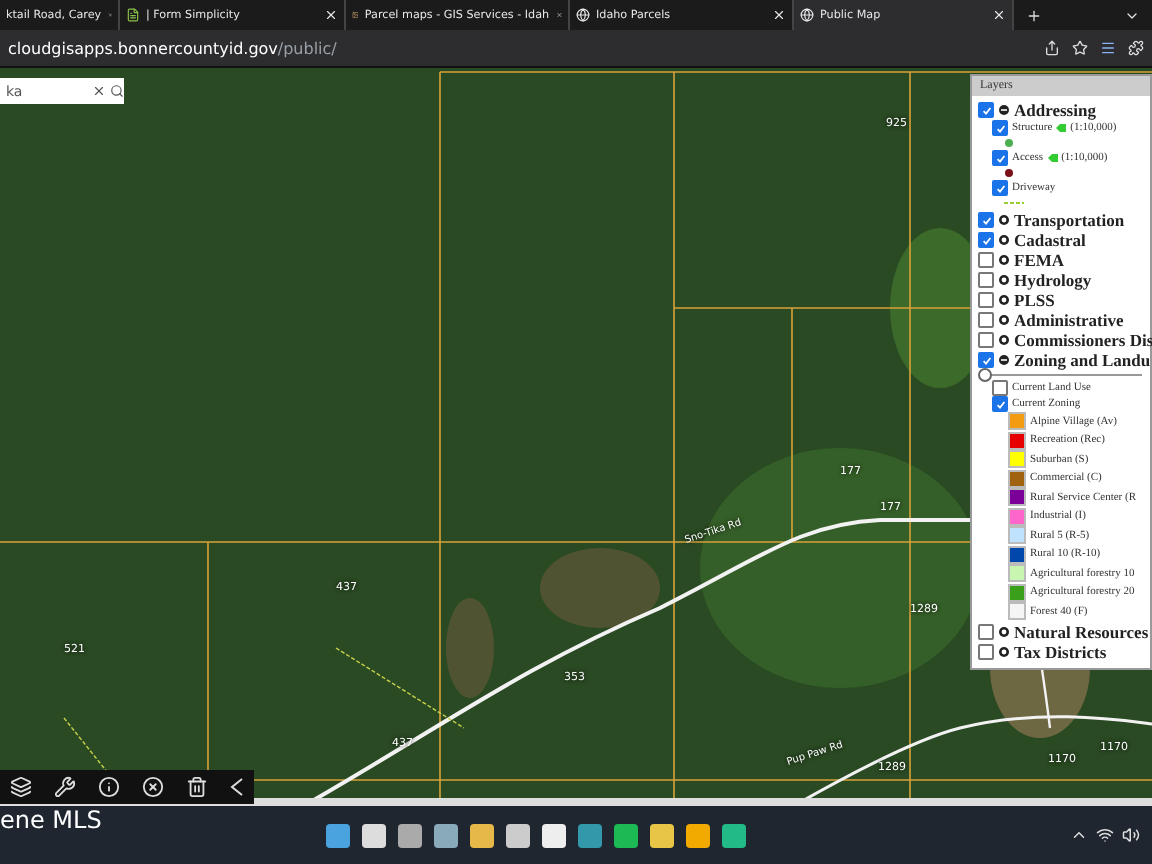  I want to click on clear-icon, so click(99, 91).